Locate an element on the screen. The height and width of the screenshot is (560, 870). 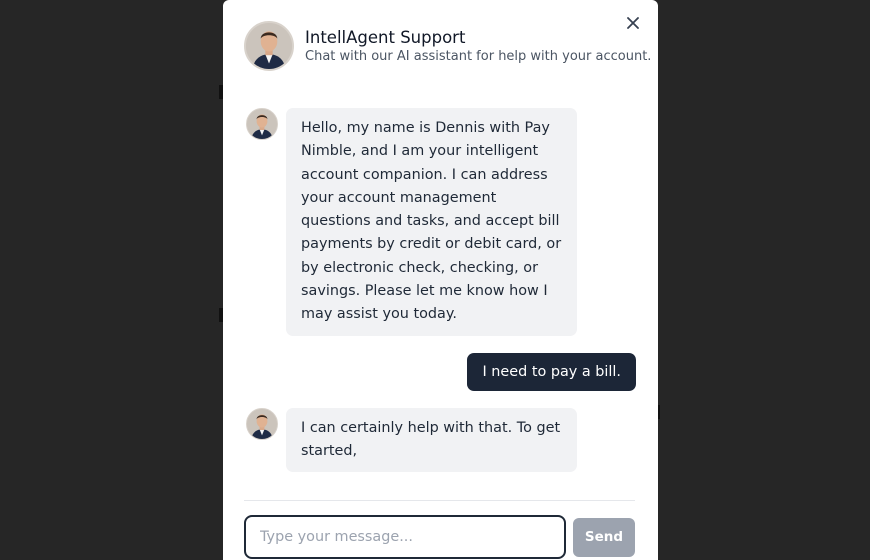
composer: Send is located at coordinates (439, 537).